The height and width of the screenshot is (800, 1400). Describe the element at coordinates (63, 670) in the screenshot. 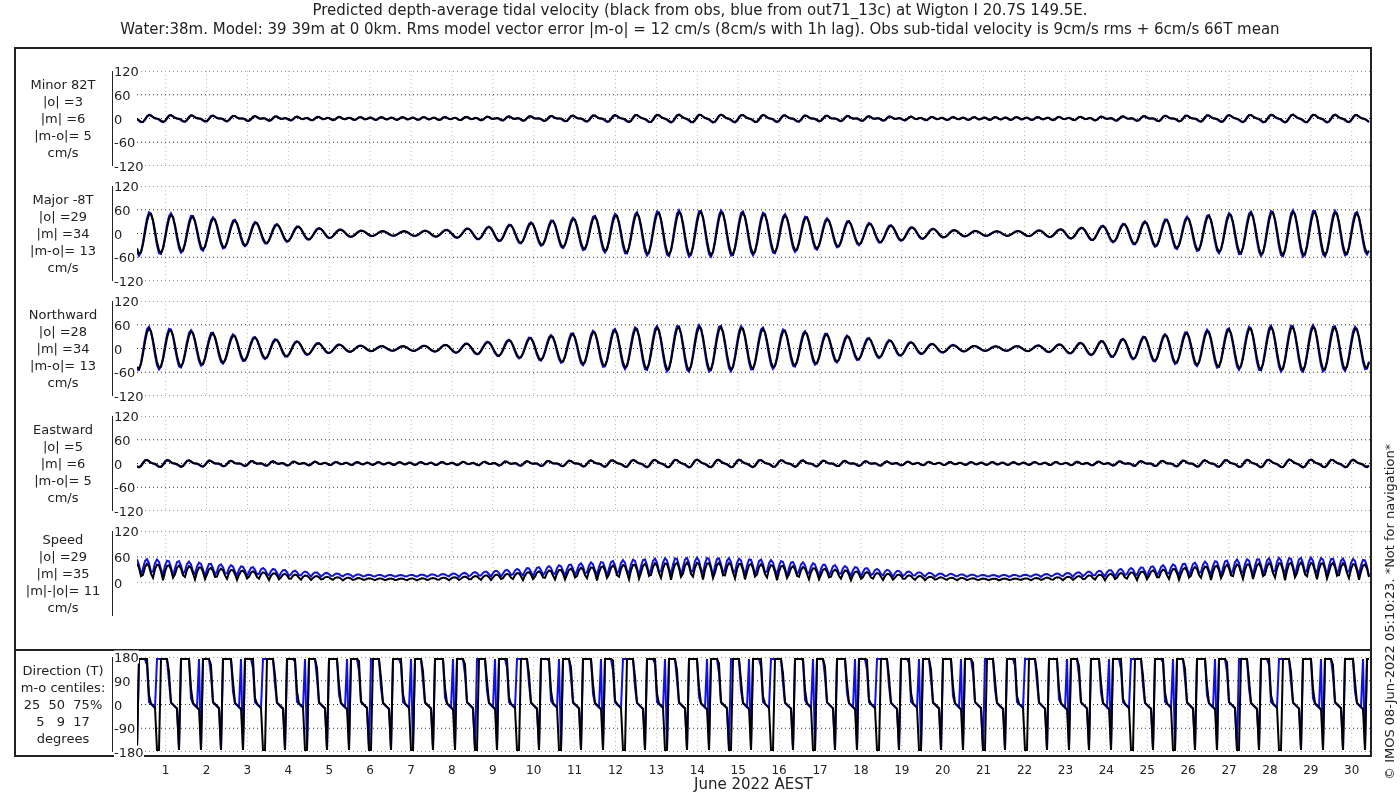

I see `panel-label: Direction (T)` at that location.